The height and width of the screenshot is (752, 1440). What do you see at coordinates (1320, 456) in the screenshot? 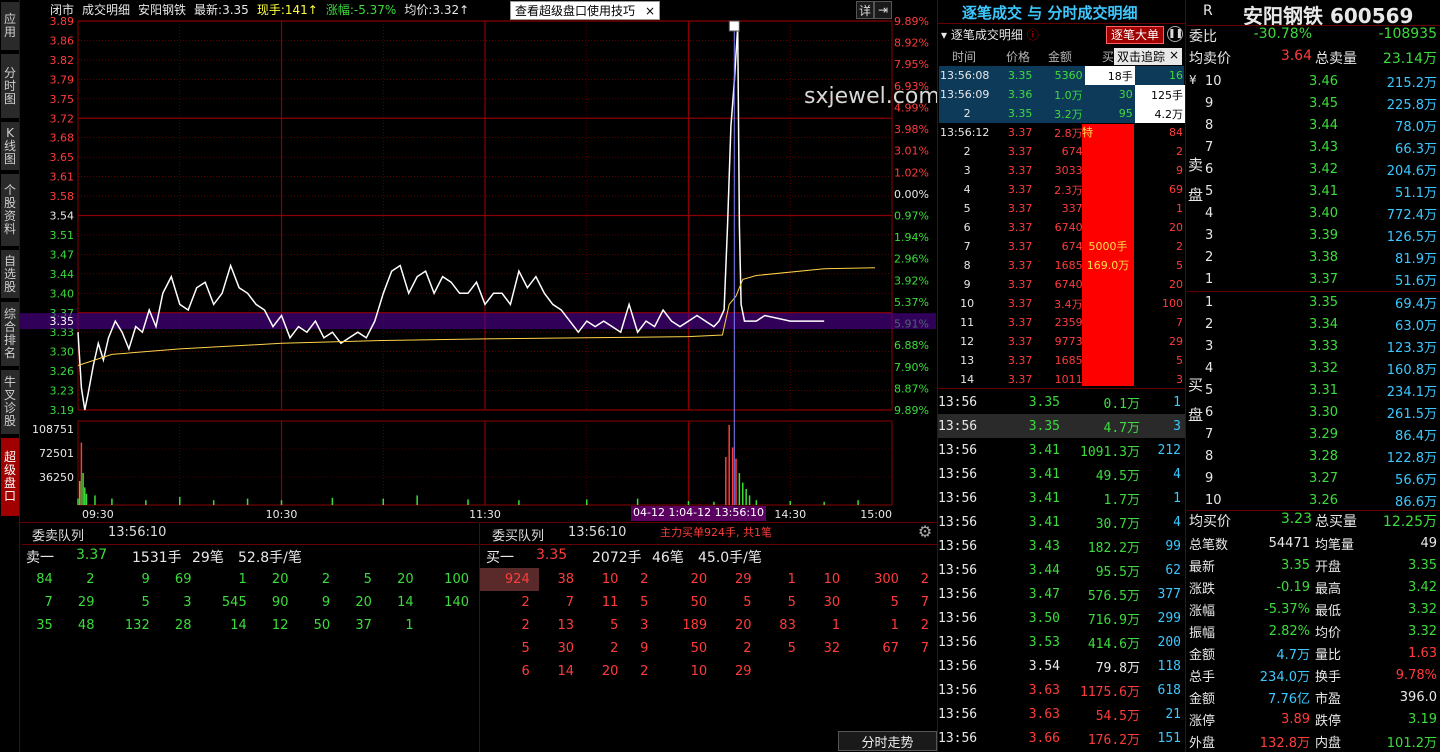
I see `buys-level: 8 3.28 122.8万` at bounding box center [1320, 456].